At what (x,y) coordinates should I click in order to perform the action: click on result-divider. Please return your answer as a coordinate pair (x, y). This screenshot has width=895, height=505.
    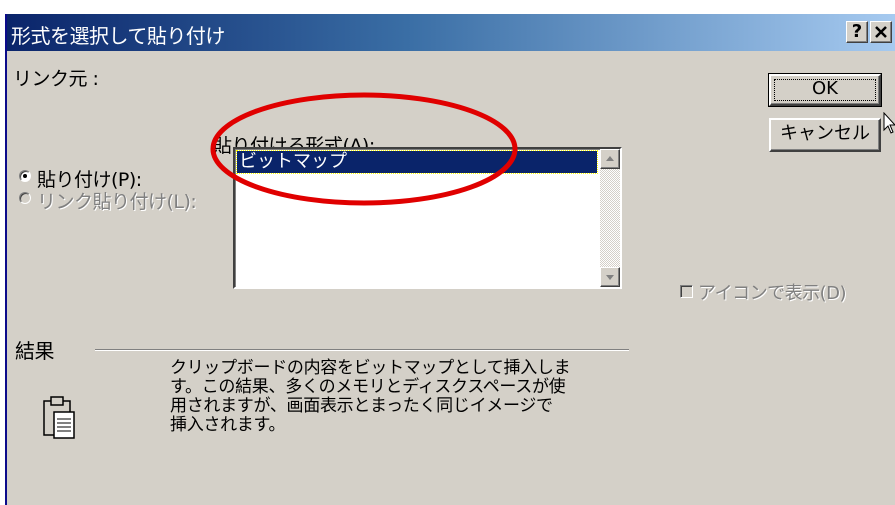
    Looking at the image, I should click on (362, 350).